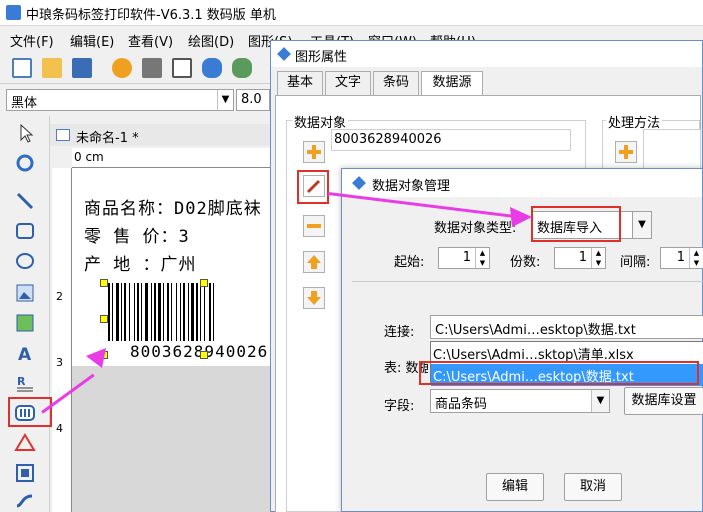  I want to click on database-icon, so click(212, 68).